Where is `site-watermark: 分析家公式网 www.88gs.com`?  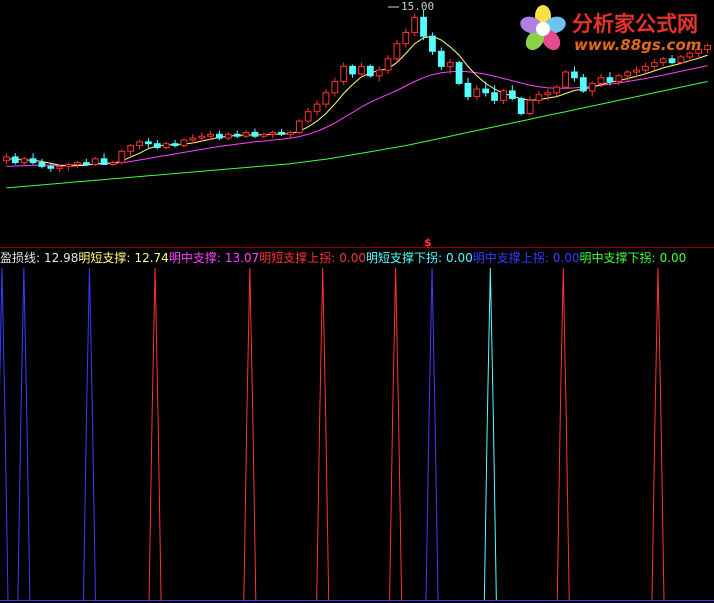 site-watermark: 分析家公式网 www.88gs.com is located at coordinates (614, 29).